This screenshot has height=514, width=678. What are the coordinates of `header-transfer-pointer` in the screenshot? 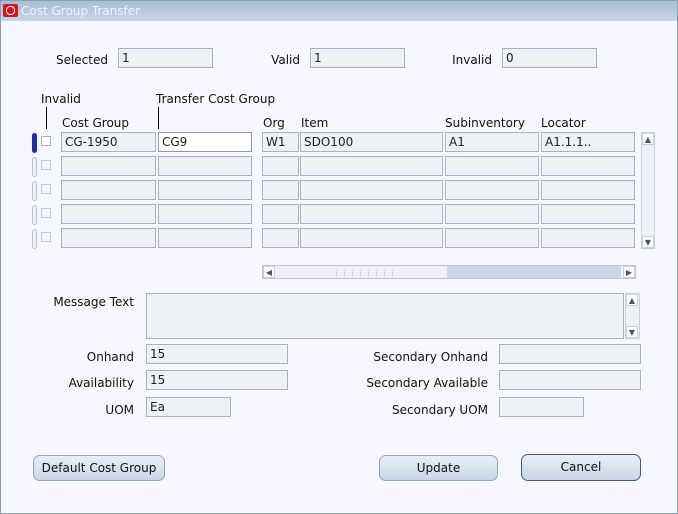 It's located at (158, 118).